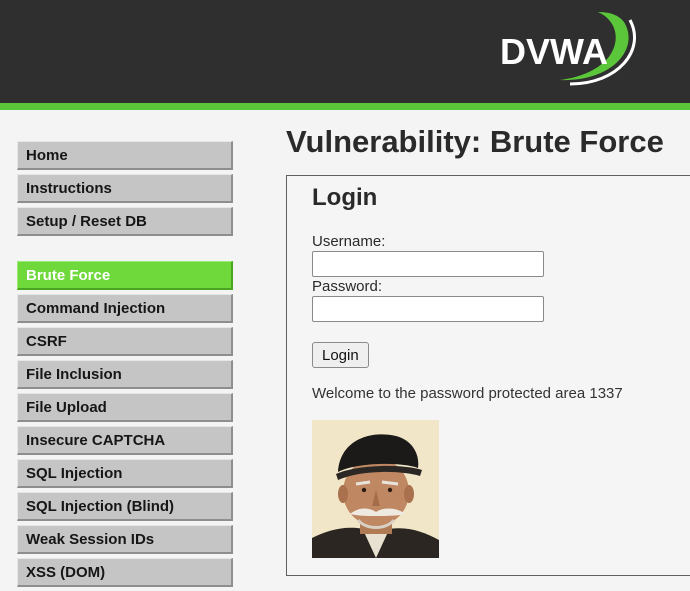 The height and width of the screenshot is (591, 690). Describe the element at coordinates (375, 489) in the screenshot. I see `user-photo-icon` at that location.